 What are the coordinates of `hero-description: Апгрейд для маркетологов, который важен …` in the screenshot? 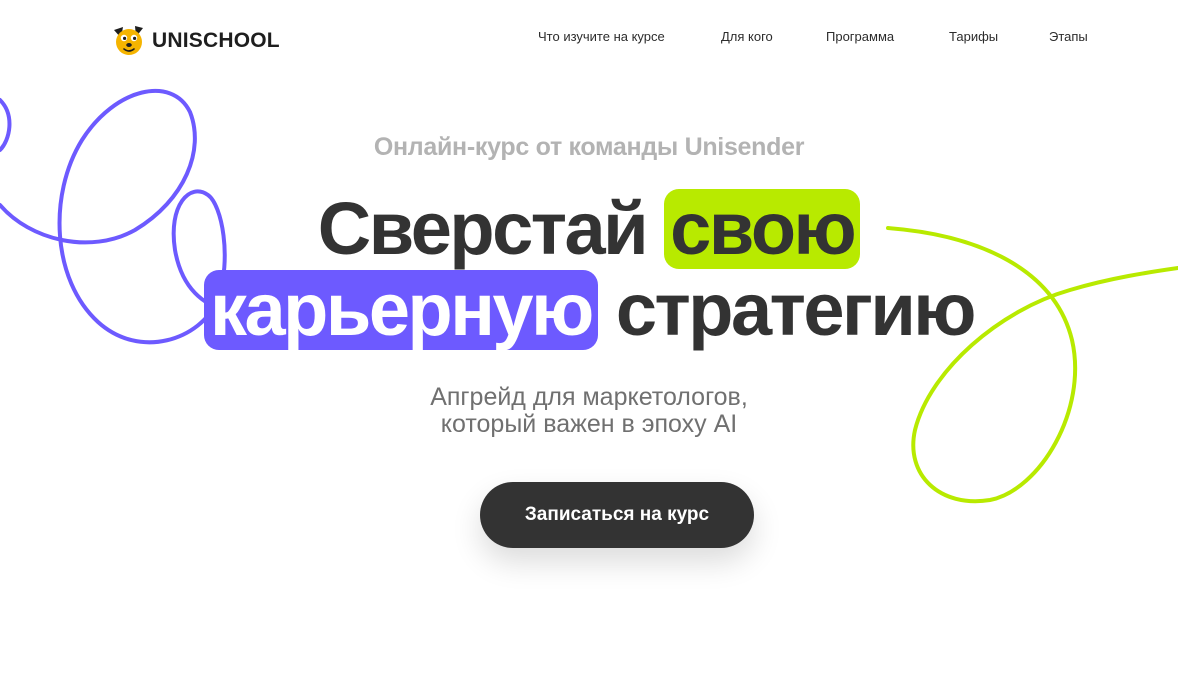 It's located at (589, 411).